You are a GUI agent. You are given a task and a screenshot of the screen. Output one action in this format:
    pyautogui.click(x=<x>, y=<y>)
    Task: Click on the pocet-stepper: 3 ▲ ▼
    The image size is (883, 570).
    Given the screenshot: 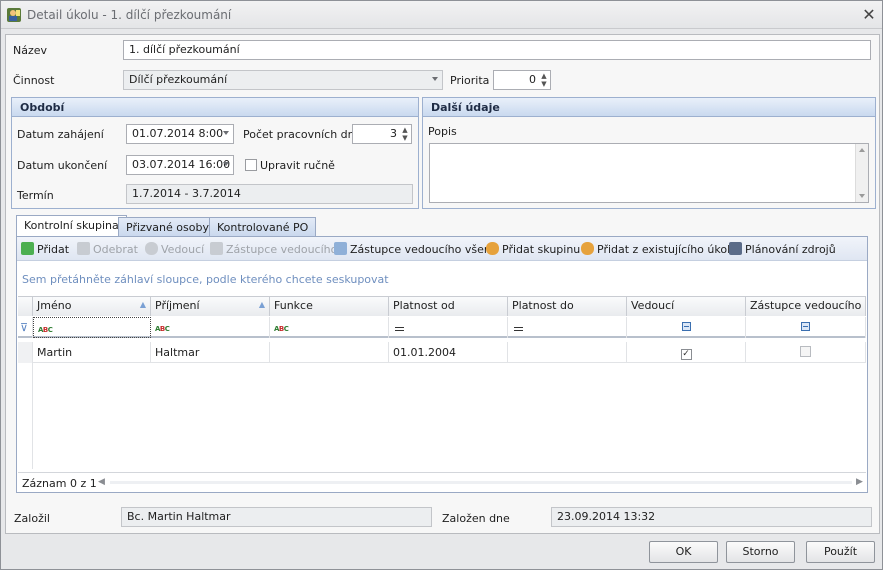 What is the action you would take?
    pyautogui.click(x=382, y=134)
    